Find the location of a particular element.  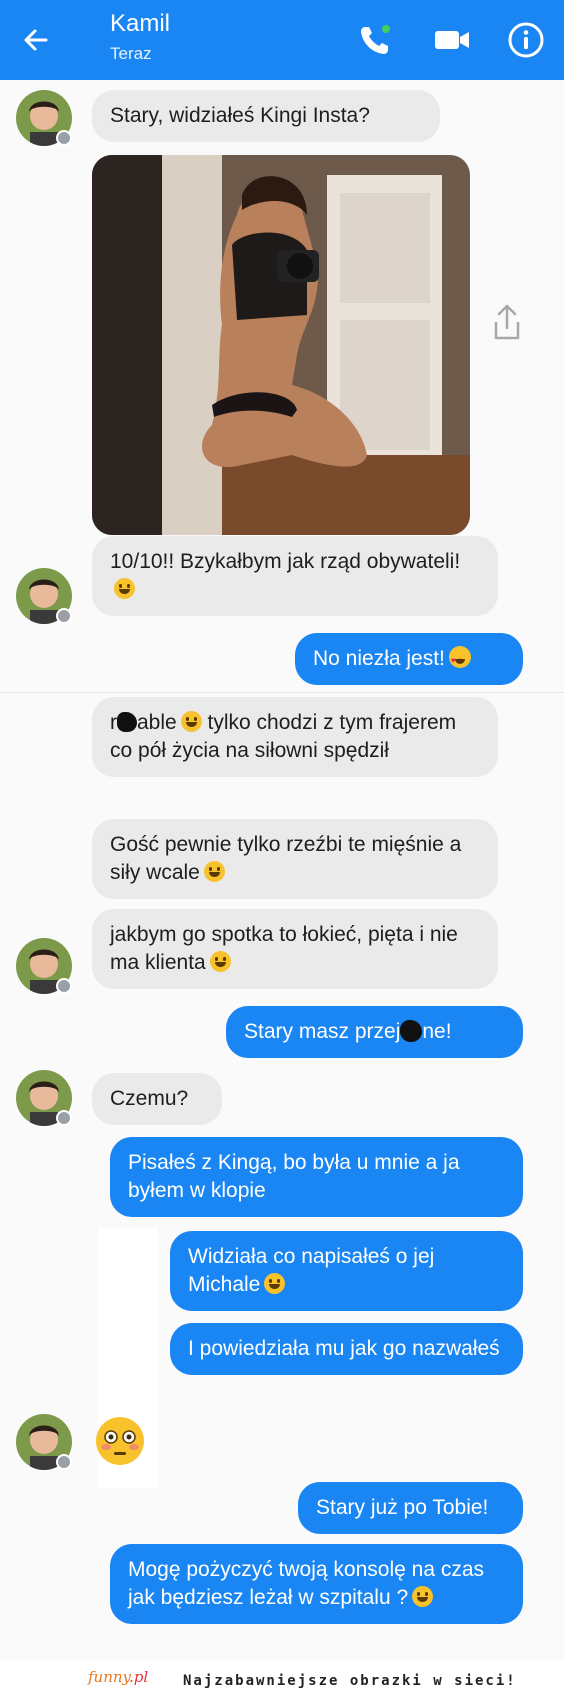

shared-photo is located at coordinates (281, 345).